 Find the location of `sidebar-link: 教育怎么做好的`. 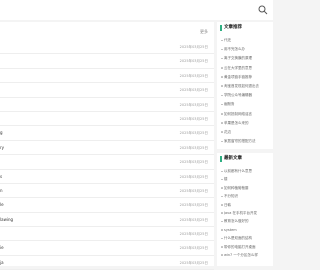

sidebar-link: 教育怎么做好的 is located at coordinates (245, 221).